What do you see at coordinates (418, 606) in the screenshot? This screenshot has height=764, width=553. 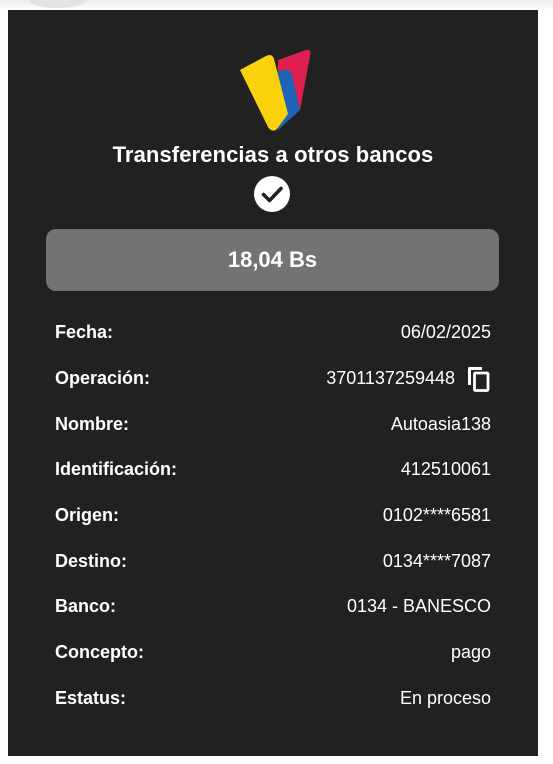 I see `detail-value: 0134 - BANESCO` at bounding box center [418, 606].